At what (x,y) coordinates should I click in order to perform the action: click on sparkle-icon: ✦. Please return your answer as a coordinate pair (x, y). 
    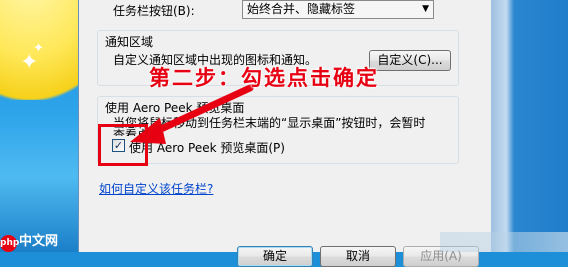
    Looking at the image, I should click on (29, 62).